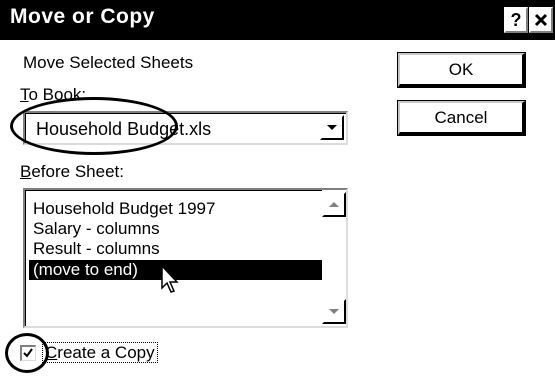  What do you see at coordinates (57, 94) in the screenshot?
I see `to-book-label-text: o Book:` at bounding box center [57, 94].